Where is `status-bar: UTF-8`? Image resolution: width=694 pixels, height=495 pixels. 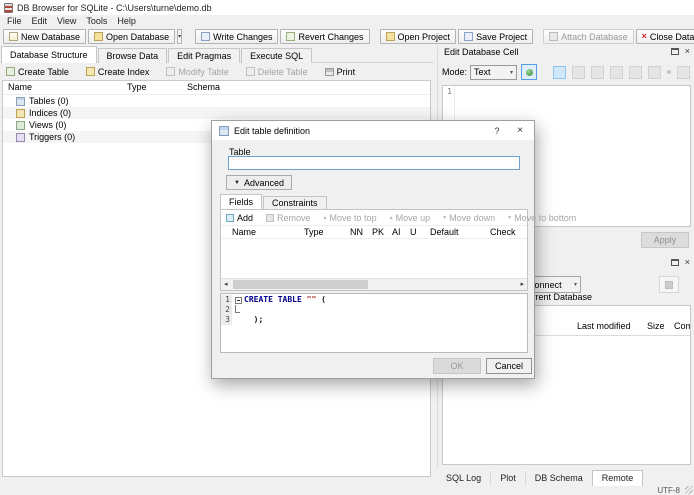 status-bar: UTF-8 is located at coordinates (347, 490).